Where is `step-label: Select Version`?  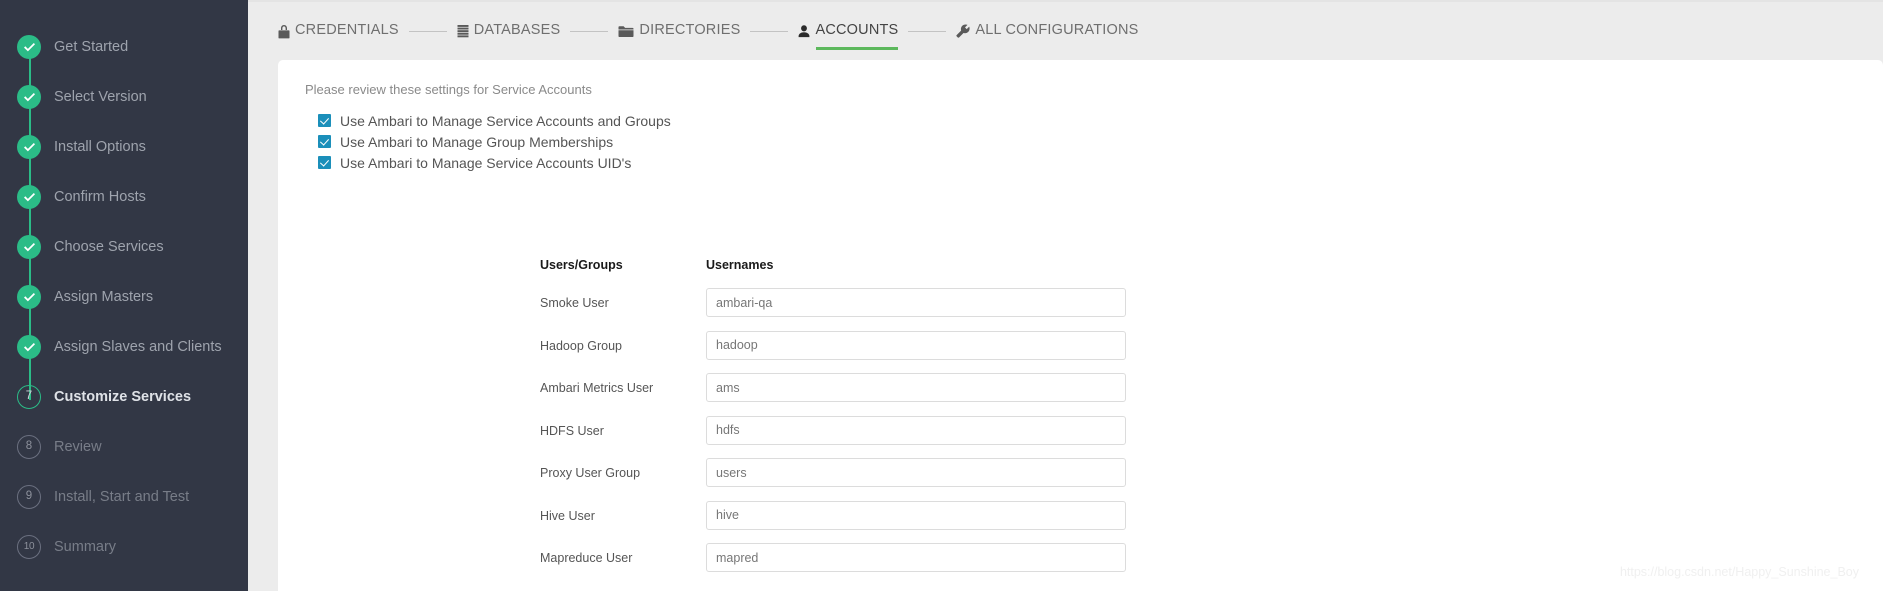
step-label: Select Version is located at coordinates (100, 97).